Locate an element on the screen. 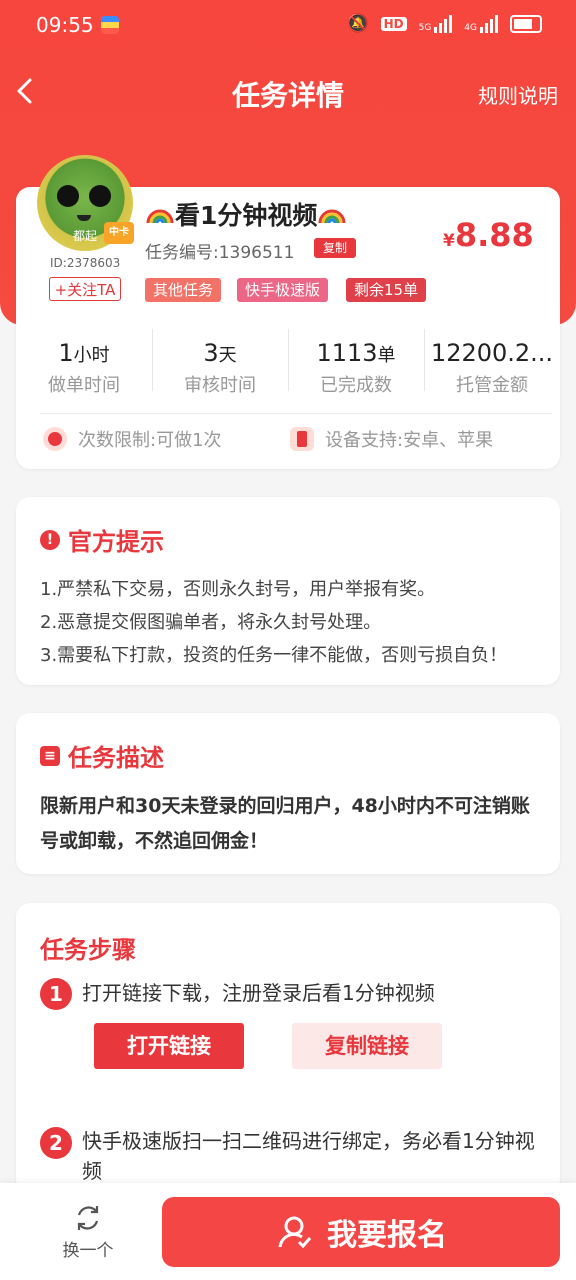 This screenshot has width=576, height=1280. step-text: 打开链接下载，注册登录后看1分钟视频 is located at coordinates (258, 993).